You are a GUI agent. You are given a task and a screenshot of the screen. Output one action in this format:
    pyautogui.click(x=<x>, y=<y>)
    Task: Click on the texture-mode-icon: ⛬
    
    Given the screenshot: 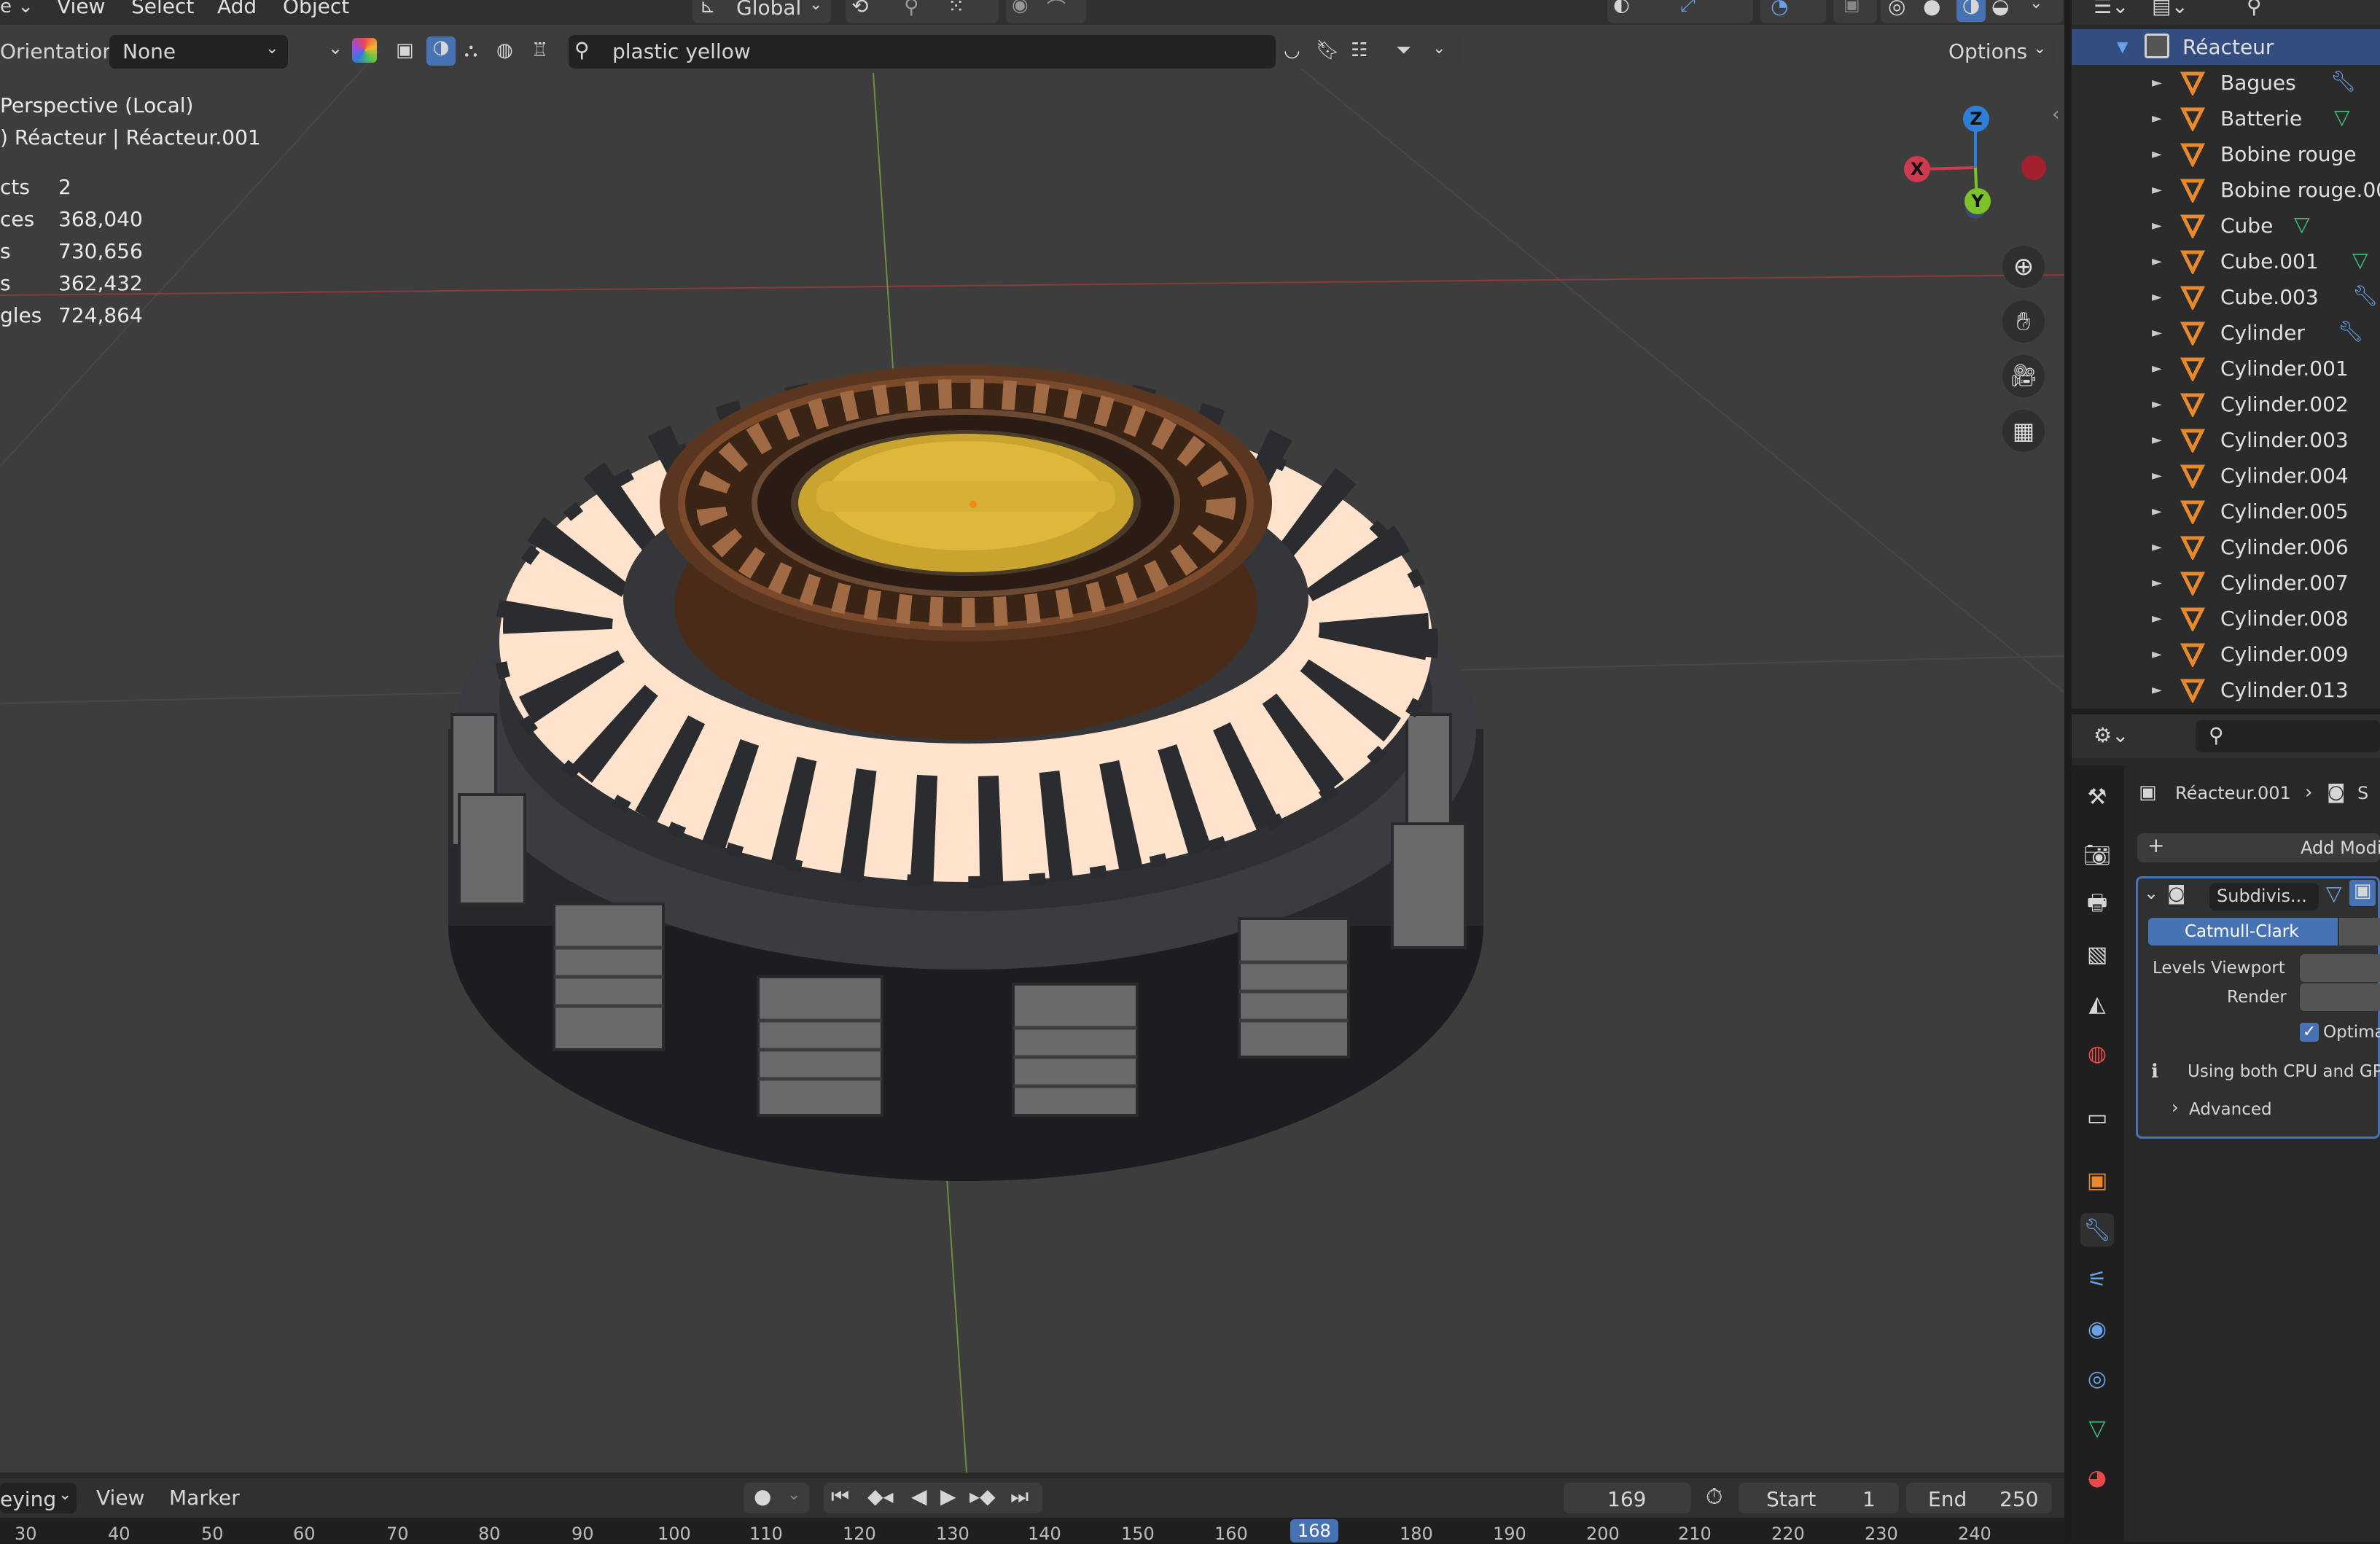 What is the action you would take?
    pyautogui.click(x=470, y=50)
    